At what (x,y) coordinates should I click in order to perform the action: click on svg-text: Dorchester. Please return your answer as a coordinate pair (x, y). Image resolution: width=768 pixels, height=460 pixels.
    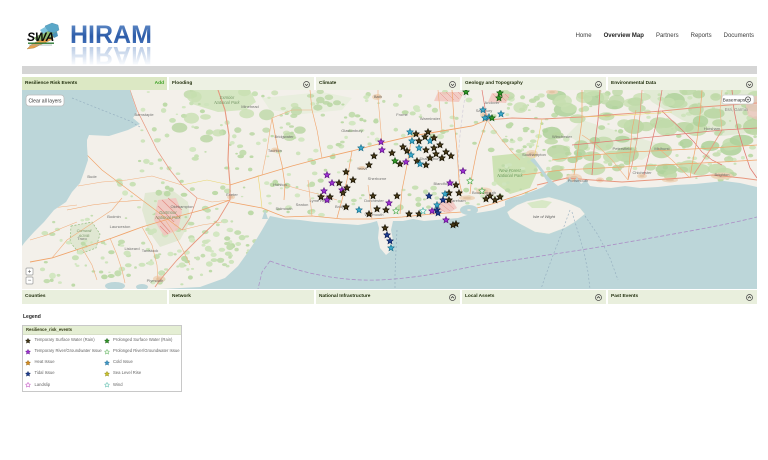
    Looking at the image, I should click on (374, 200).